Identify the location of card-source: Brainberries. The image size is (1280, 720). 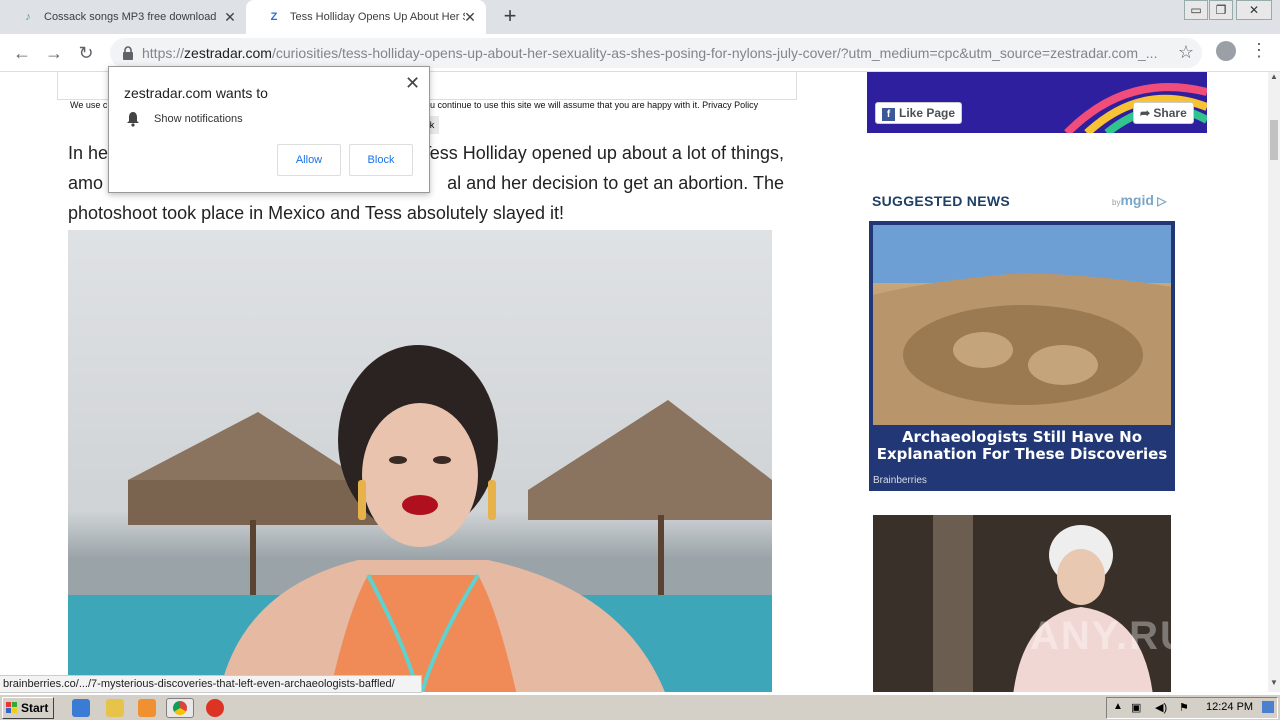
(900, 480).